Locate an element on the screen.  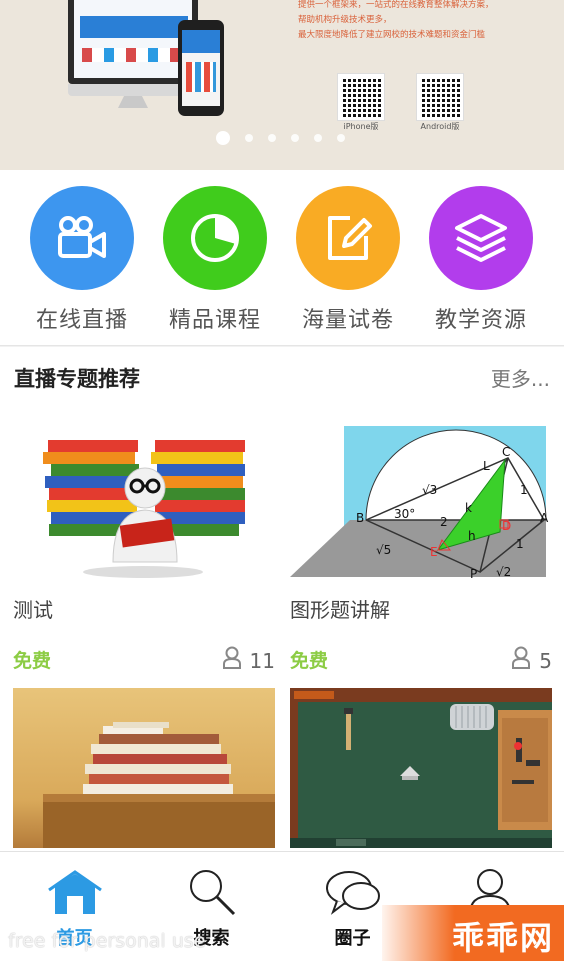
course-thumbnail-virtual-lab is located at coordinates (421, 768).